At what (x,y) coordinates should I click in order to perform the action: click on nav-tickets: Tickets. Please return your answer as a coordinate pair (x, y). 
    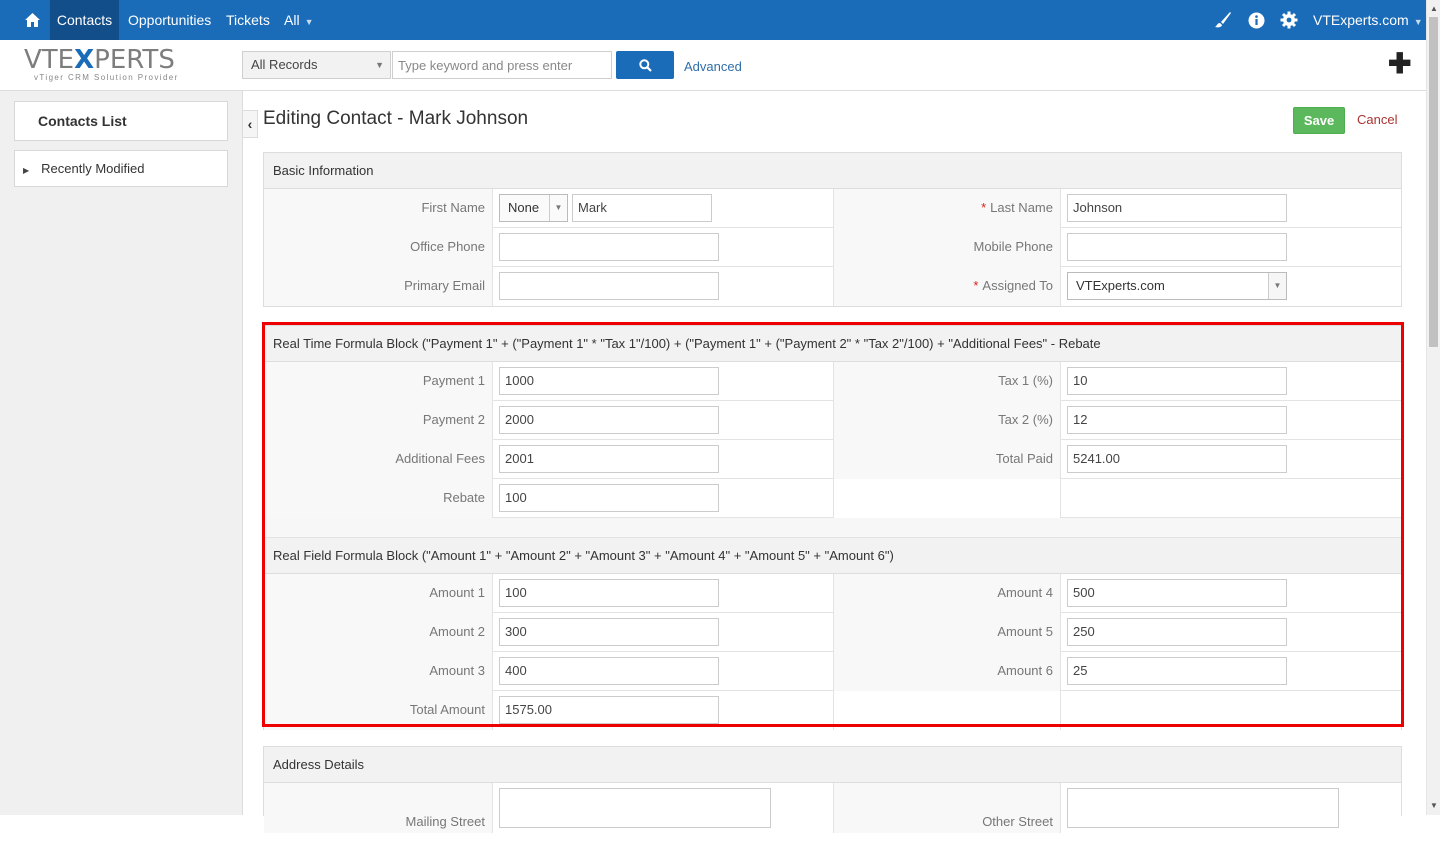
    Looking at the image, I should click on (248, 20).